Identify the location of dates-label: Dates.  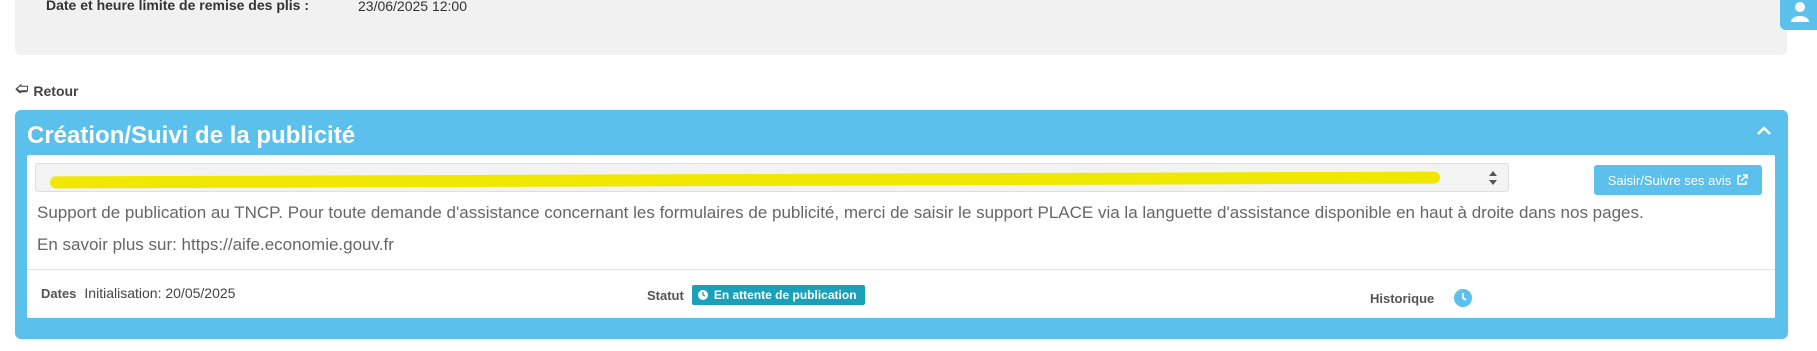
(59, 293).